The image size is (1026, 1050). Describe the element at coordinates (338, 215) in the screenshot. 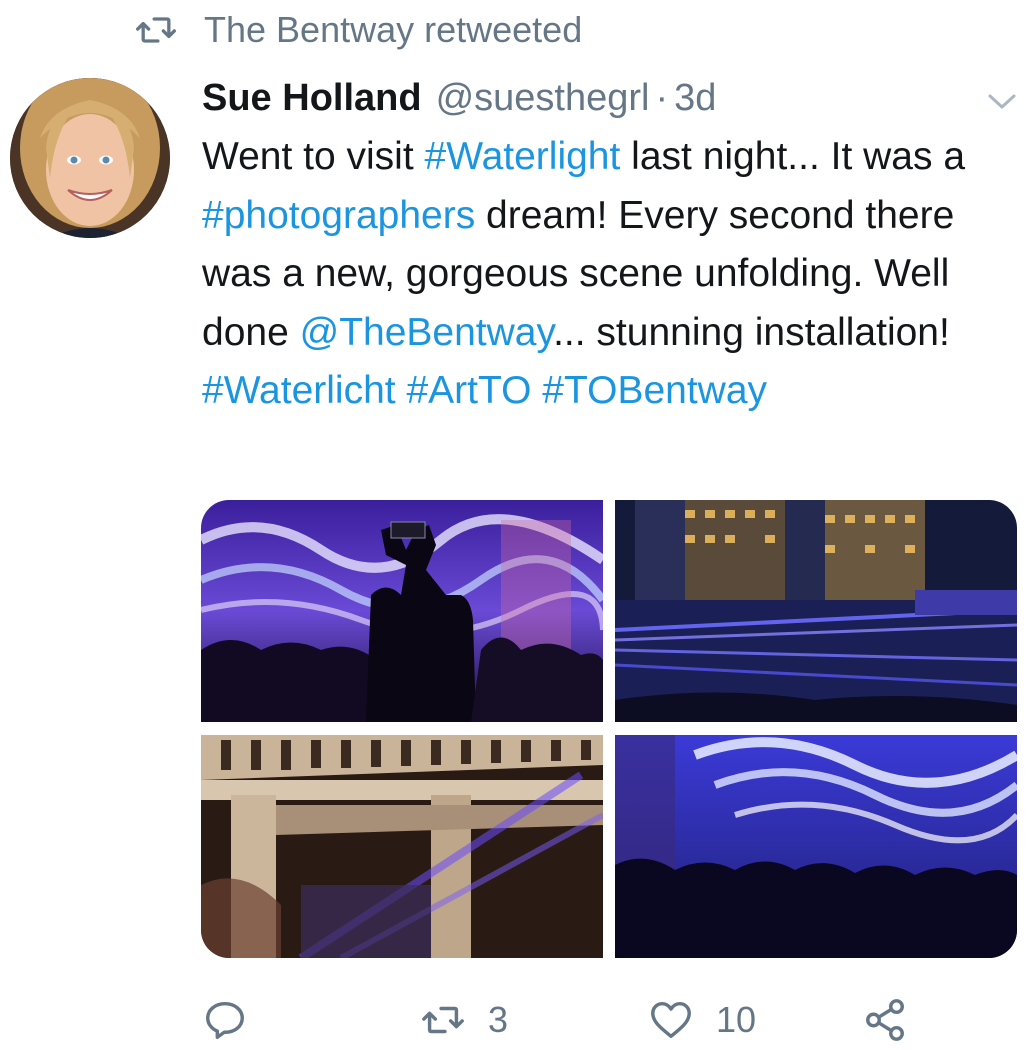

I see `hashtag-photographers: #photographers` at that location.